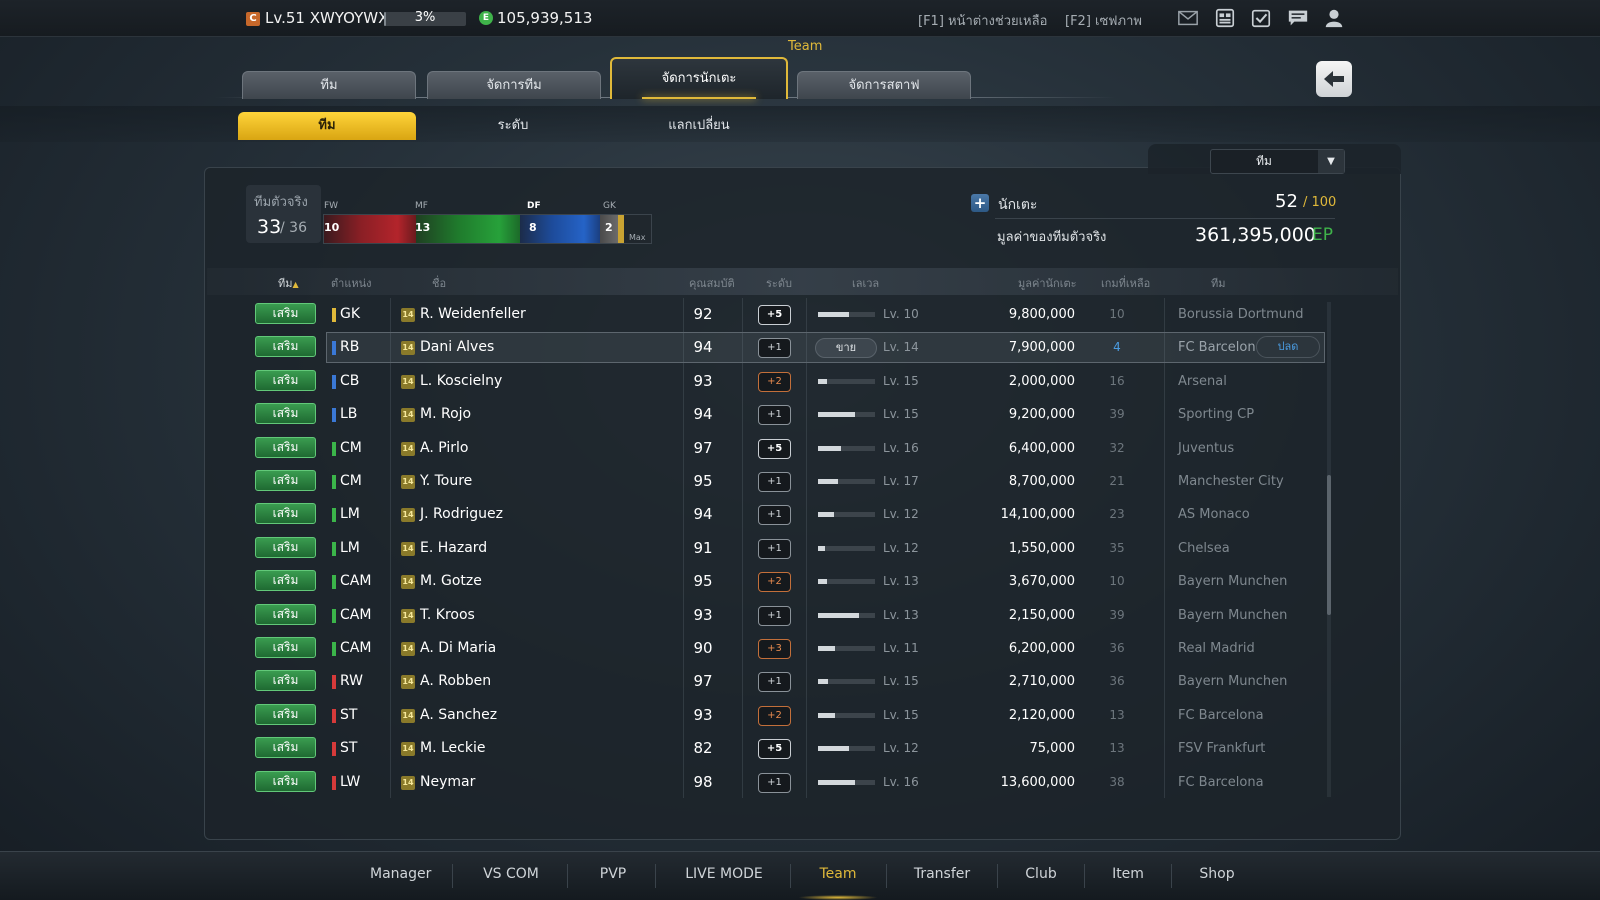 This screenshot has width=1600, height=900. I want to click on mail-icon, so click(1188, 18).